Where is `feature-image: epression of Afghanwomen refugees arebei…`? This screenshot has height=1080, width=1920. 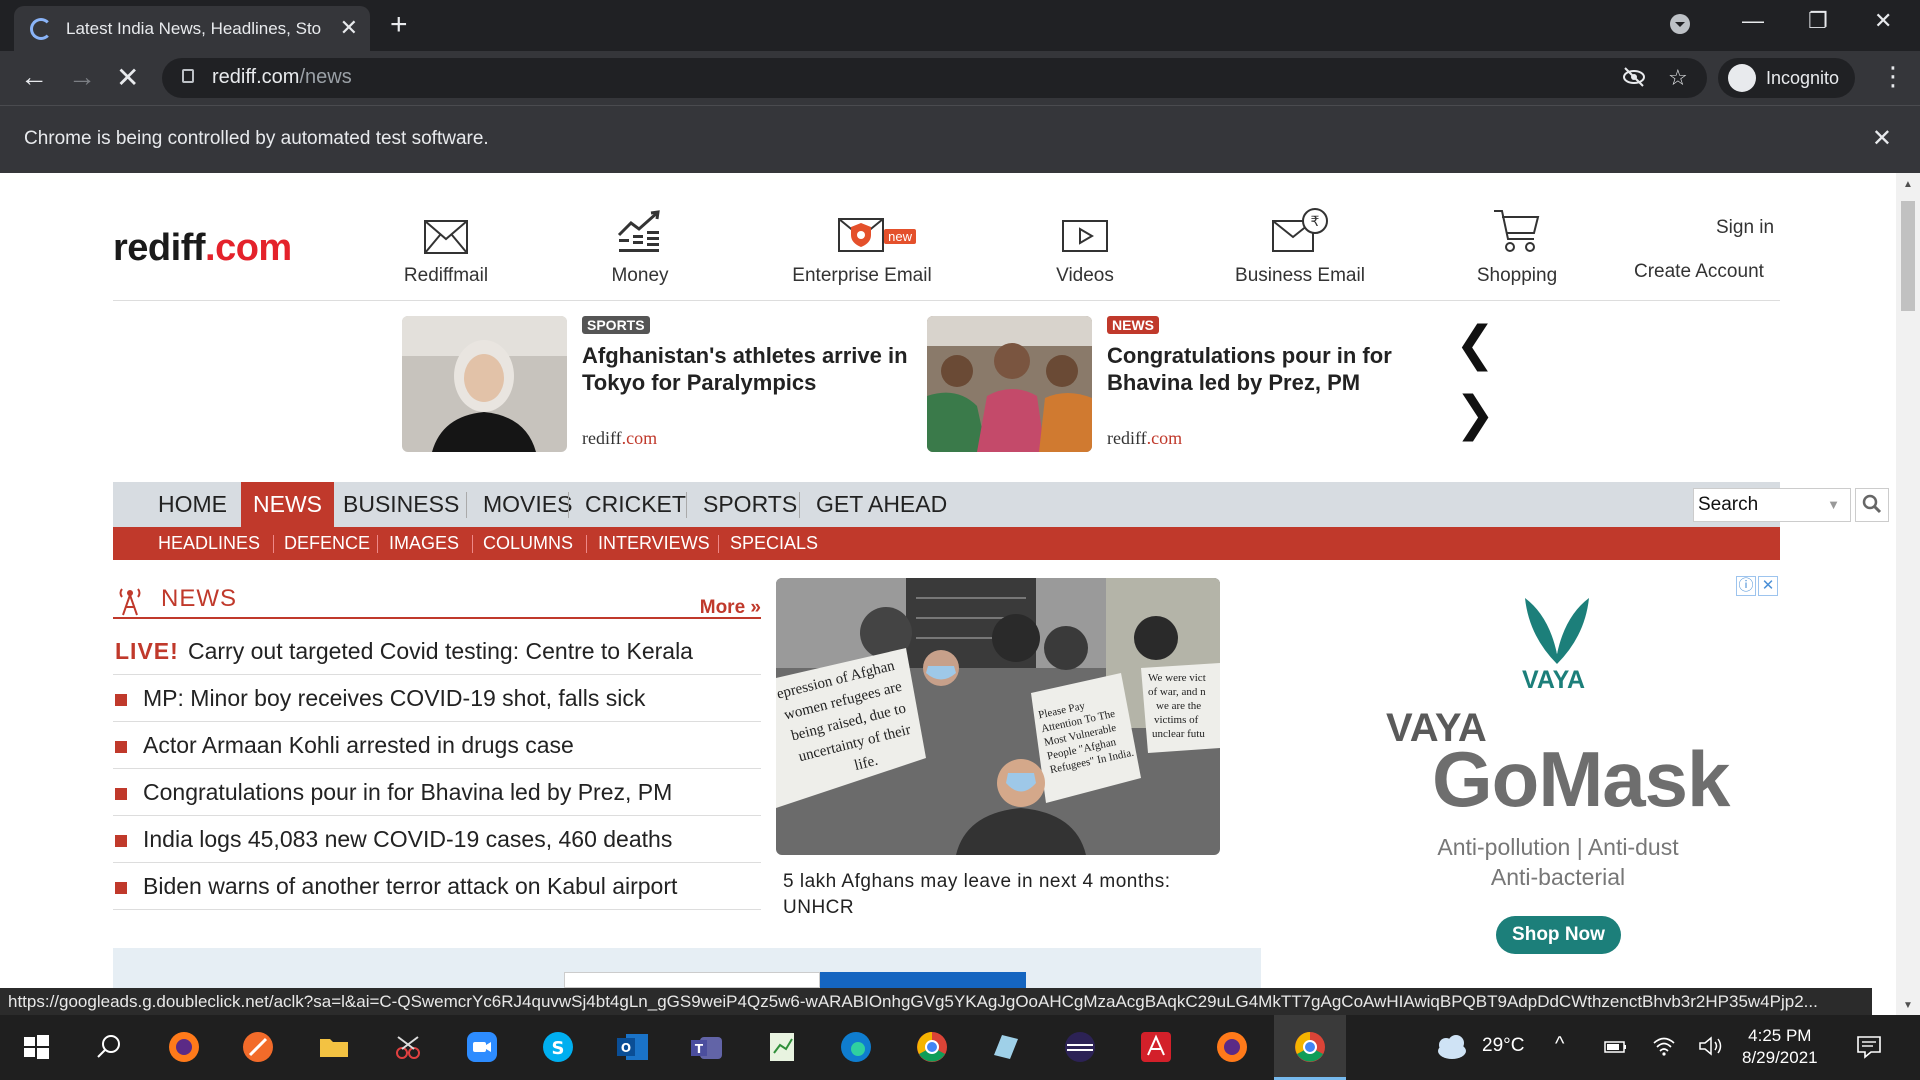
feature-image: epression of Afghanwomen refugees arebei… is located at coordinates (998, 716).